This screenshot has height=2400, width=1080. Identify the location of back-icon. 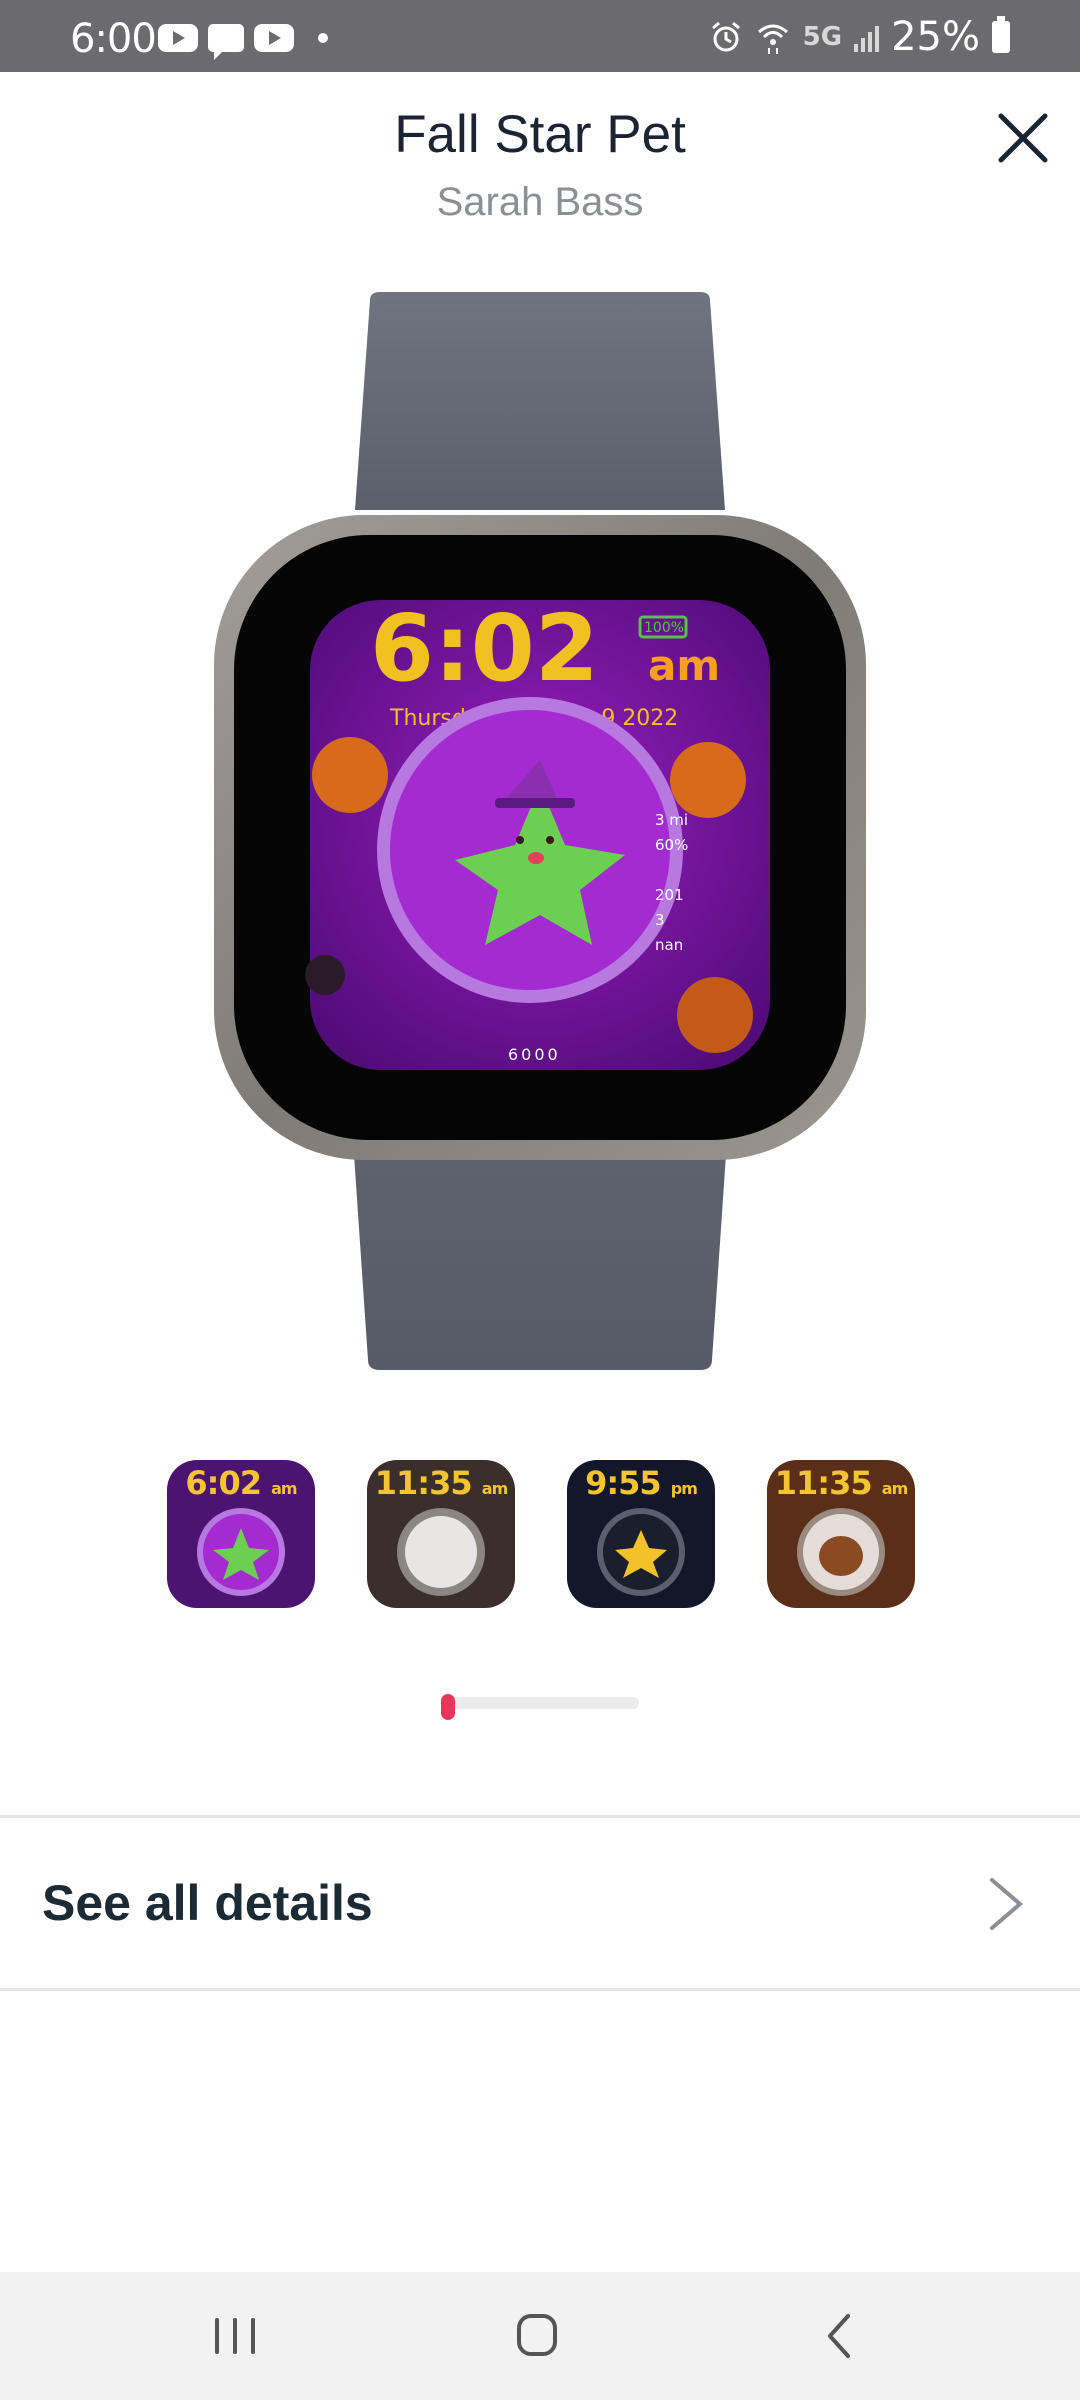
(839, 2336).